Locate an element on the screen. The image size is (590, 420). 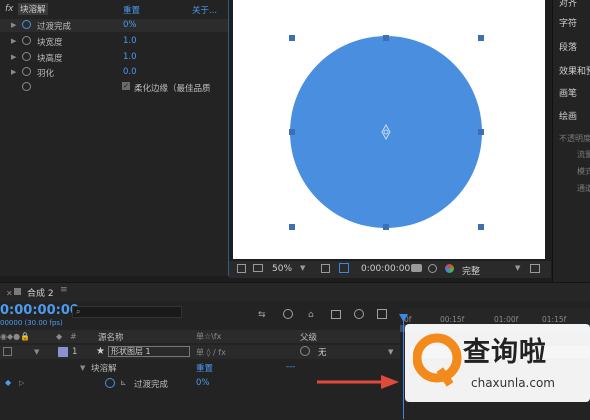
property-value: 0% is located at coordinates (130, 25).